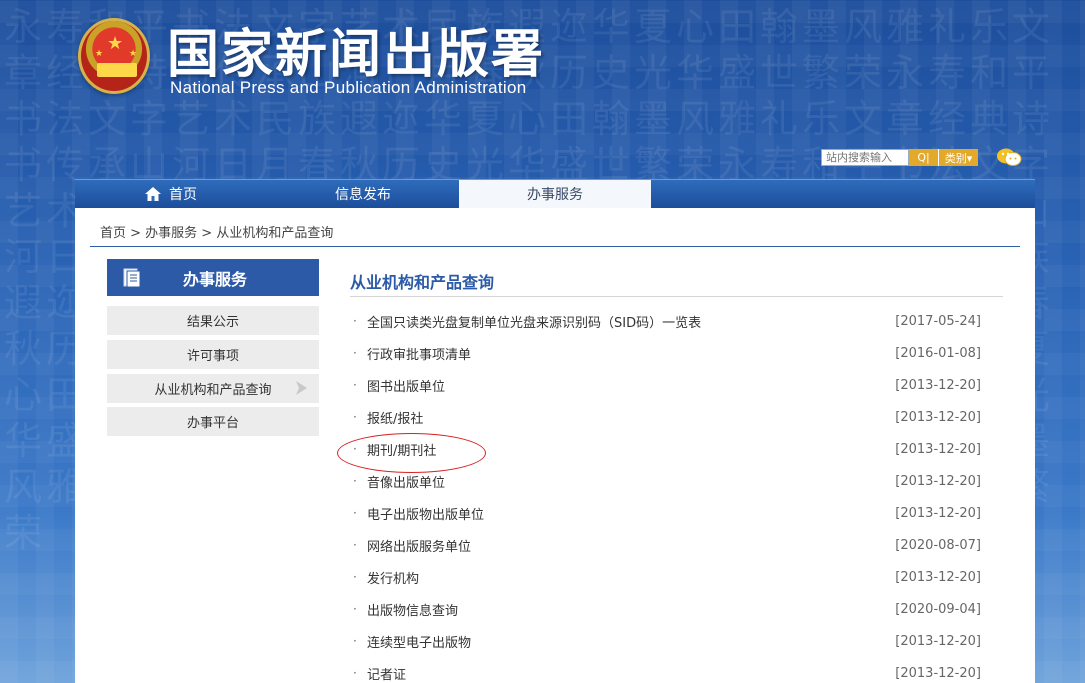 The width and height of the screenshot is (1085, 683). Describe the element at coordinates (115, 43) in the screenshot. I see `emblem-star-icon: ★` at that location.